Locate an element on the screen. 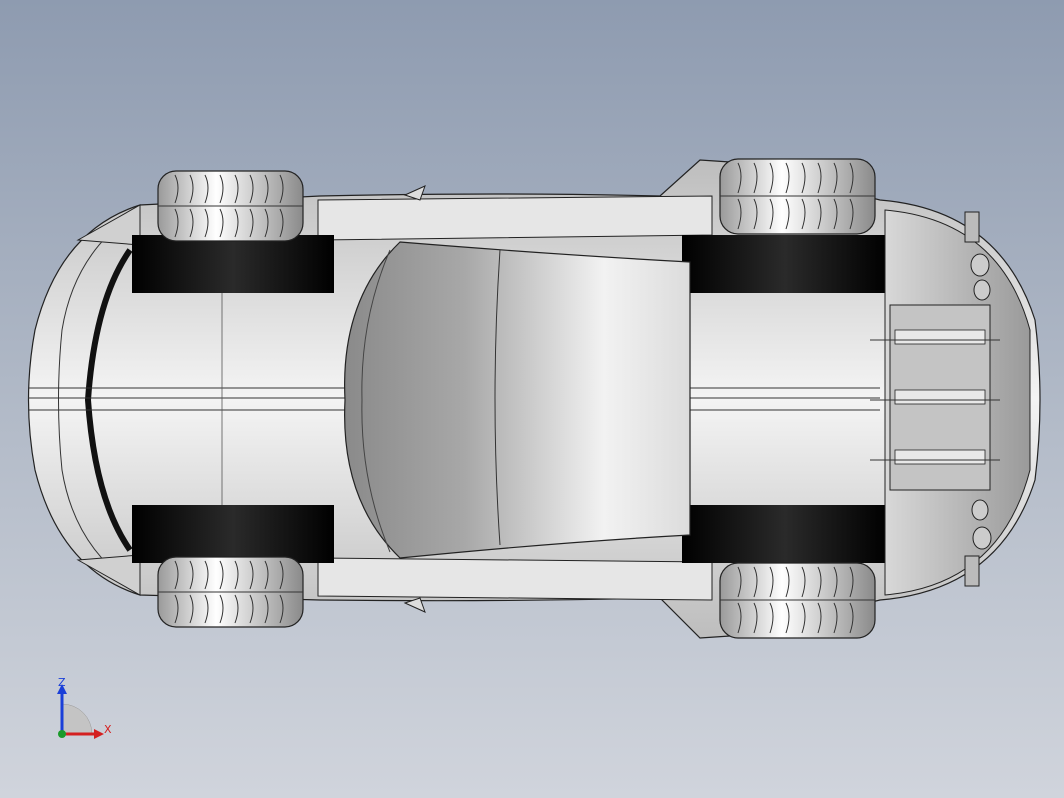 Image resolution: width=1064 pixels, height=798 pixels. front-wheel-right is located at coordinates (230, 592).